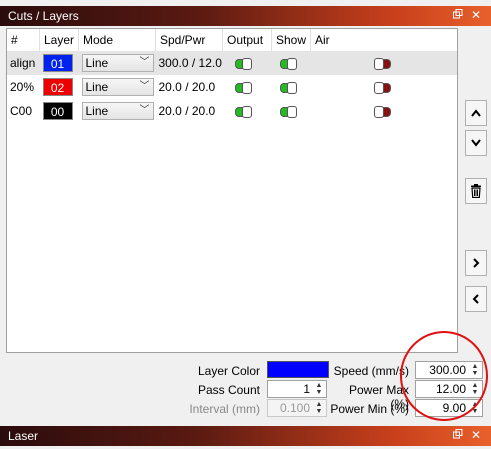 The image size is (491, 449). Describe the element at coordinates (294, 408) in the screenshot. I see `interval-value: 0.100` at that location.